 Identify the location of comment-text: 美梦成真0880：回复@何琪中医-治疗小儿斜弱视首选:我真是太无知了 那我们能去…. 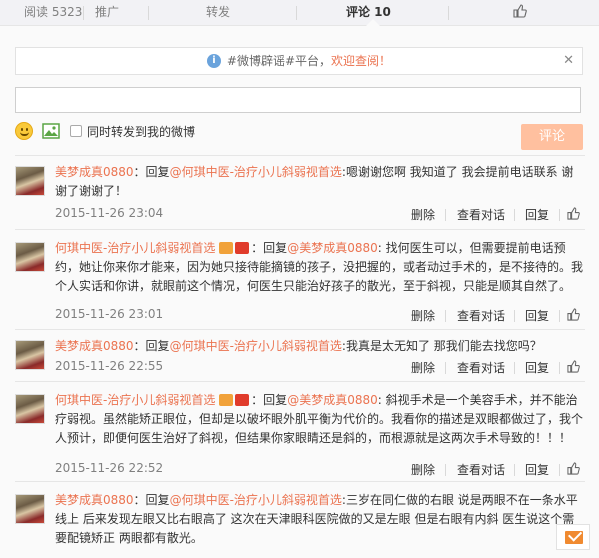
(320, 346).